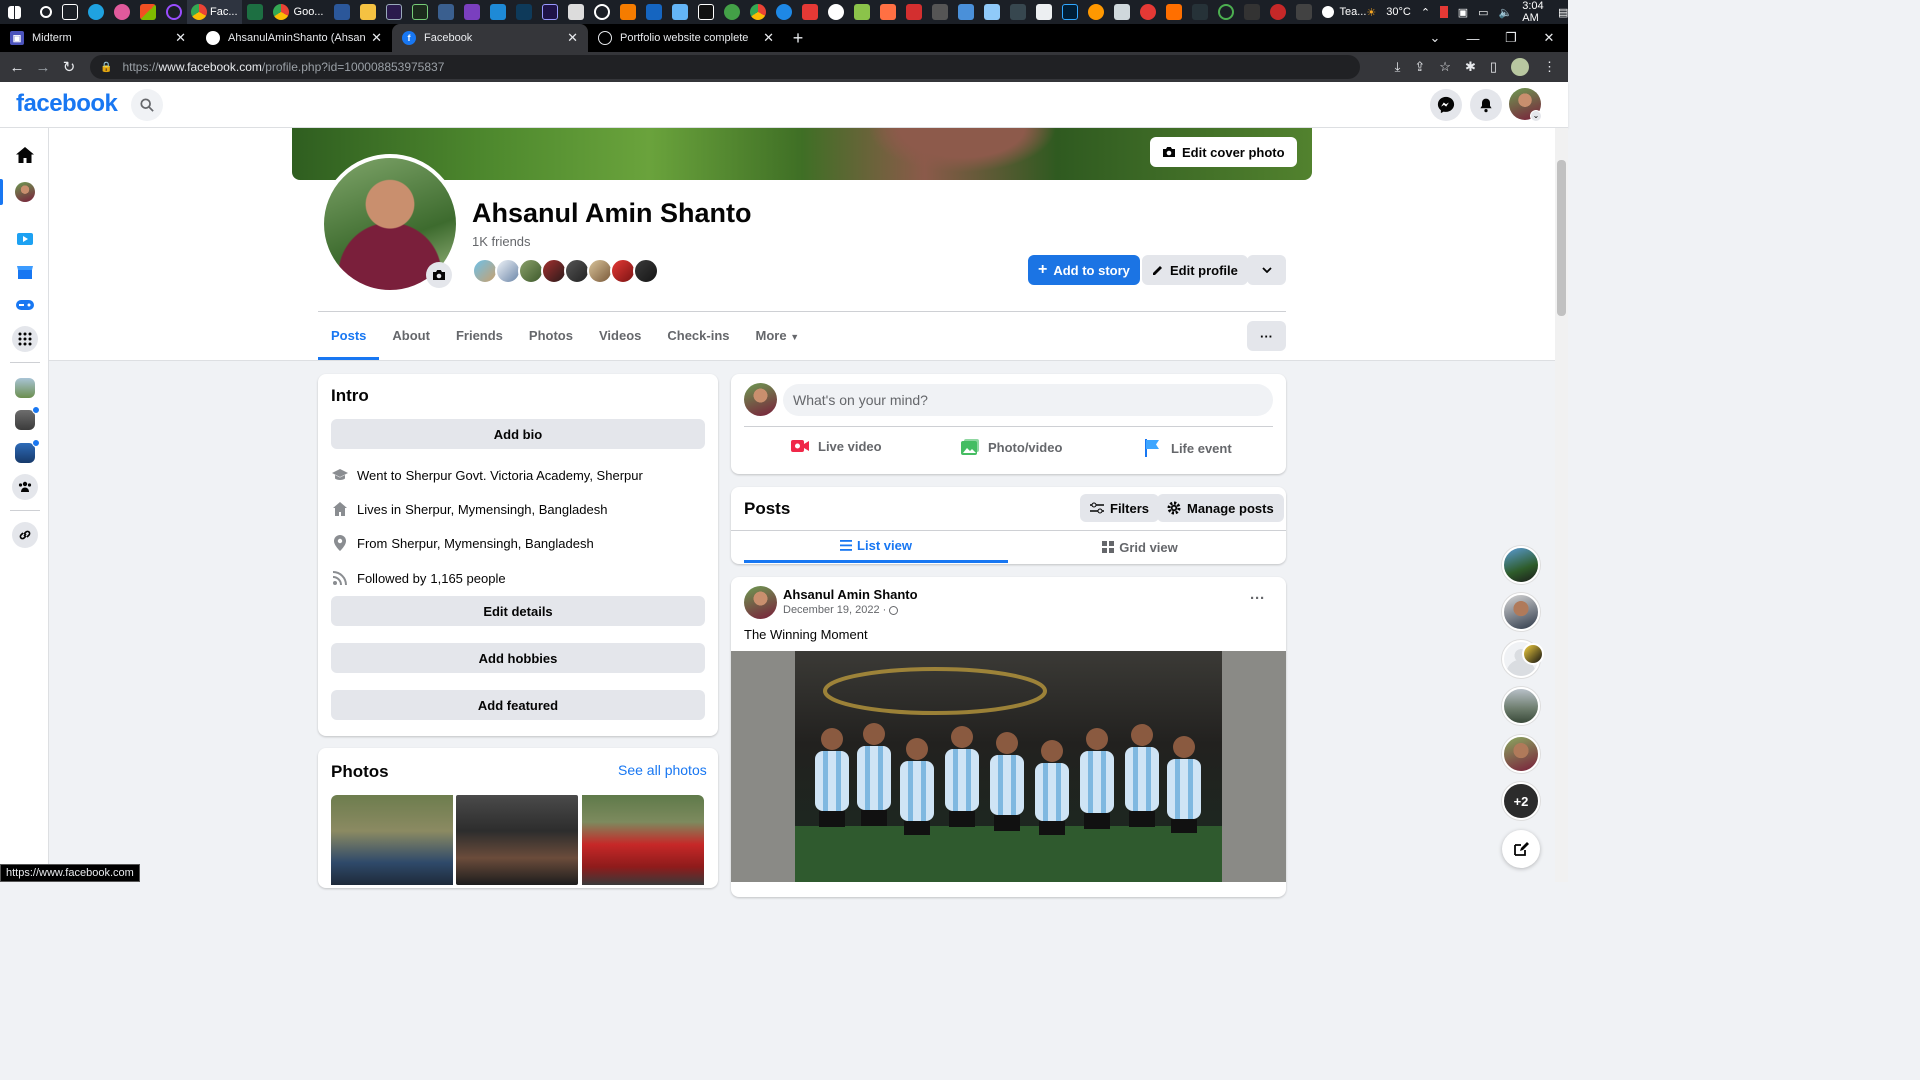 This screenshot has width=1920, height=1080. What do you see at coordinates (1493, 67) in the screenshot?
I see `side-panel-icon: ▯` at bounding box center [1493, 67].